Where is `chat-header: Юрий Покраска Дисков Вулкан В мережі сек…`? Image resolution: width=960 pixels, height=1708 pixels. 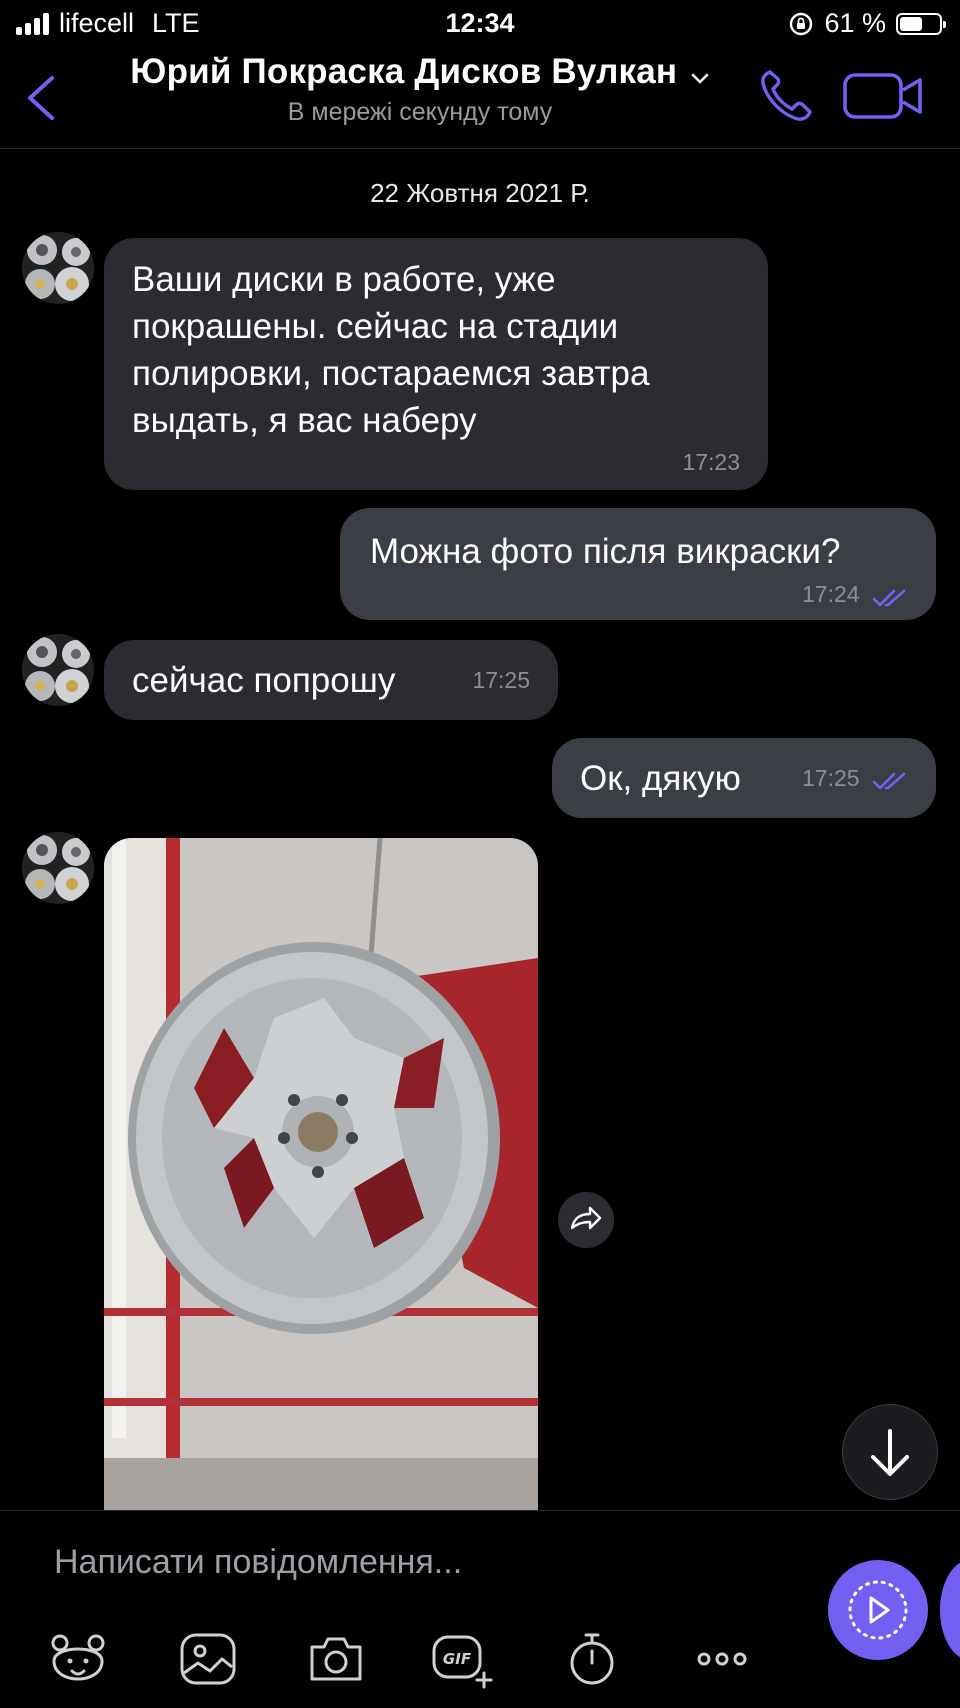
chat-header: Юрий Покраска Дисков Вулкан В мережі сек… is located at coordinates (480, 98).